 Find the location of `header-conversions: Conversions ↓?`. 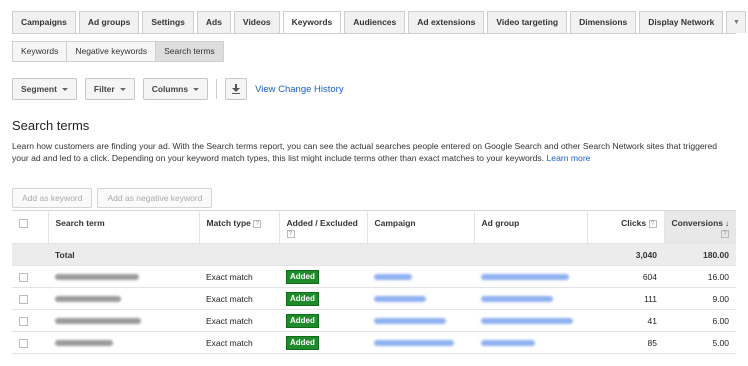

header-conversions: Conversions ↓? is located at coordinates (700, 227).